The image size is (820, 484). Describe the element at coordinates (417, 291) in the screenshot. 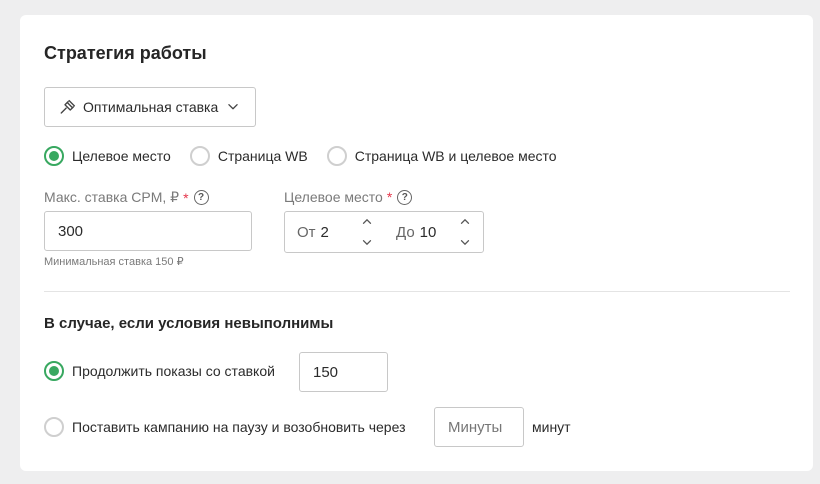

I see `section-divider` at that location.